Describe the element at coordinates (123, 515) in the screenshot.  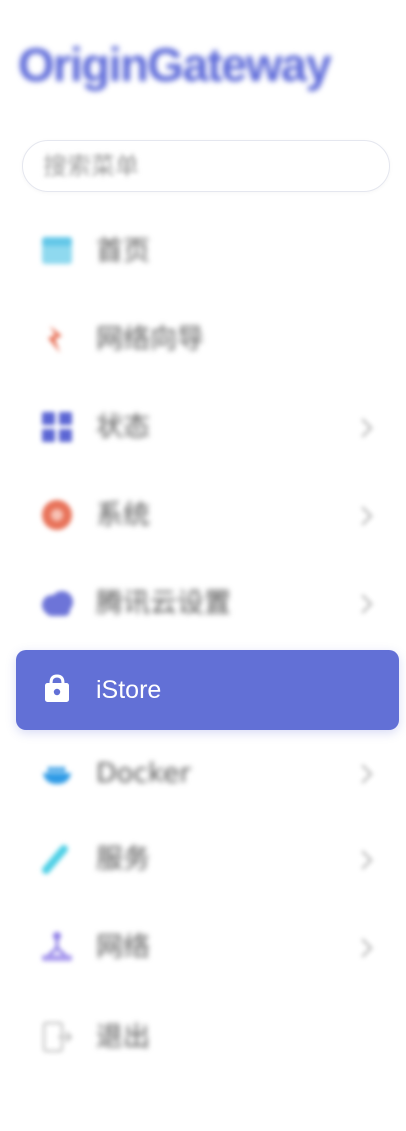
I see `sidebar-item-label: 系统` at that location.